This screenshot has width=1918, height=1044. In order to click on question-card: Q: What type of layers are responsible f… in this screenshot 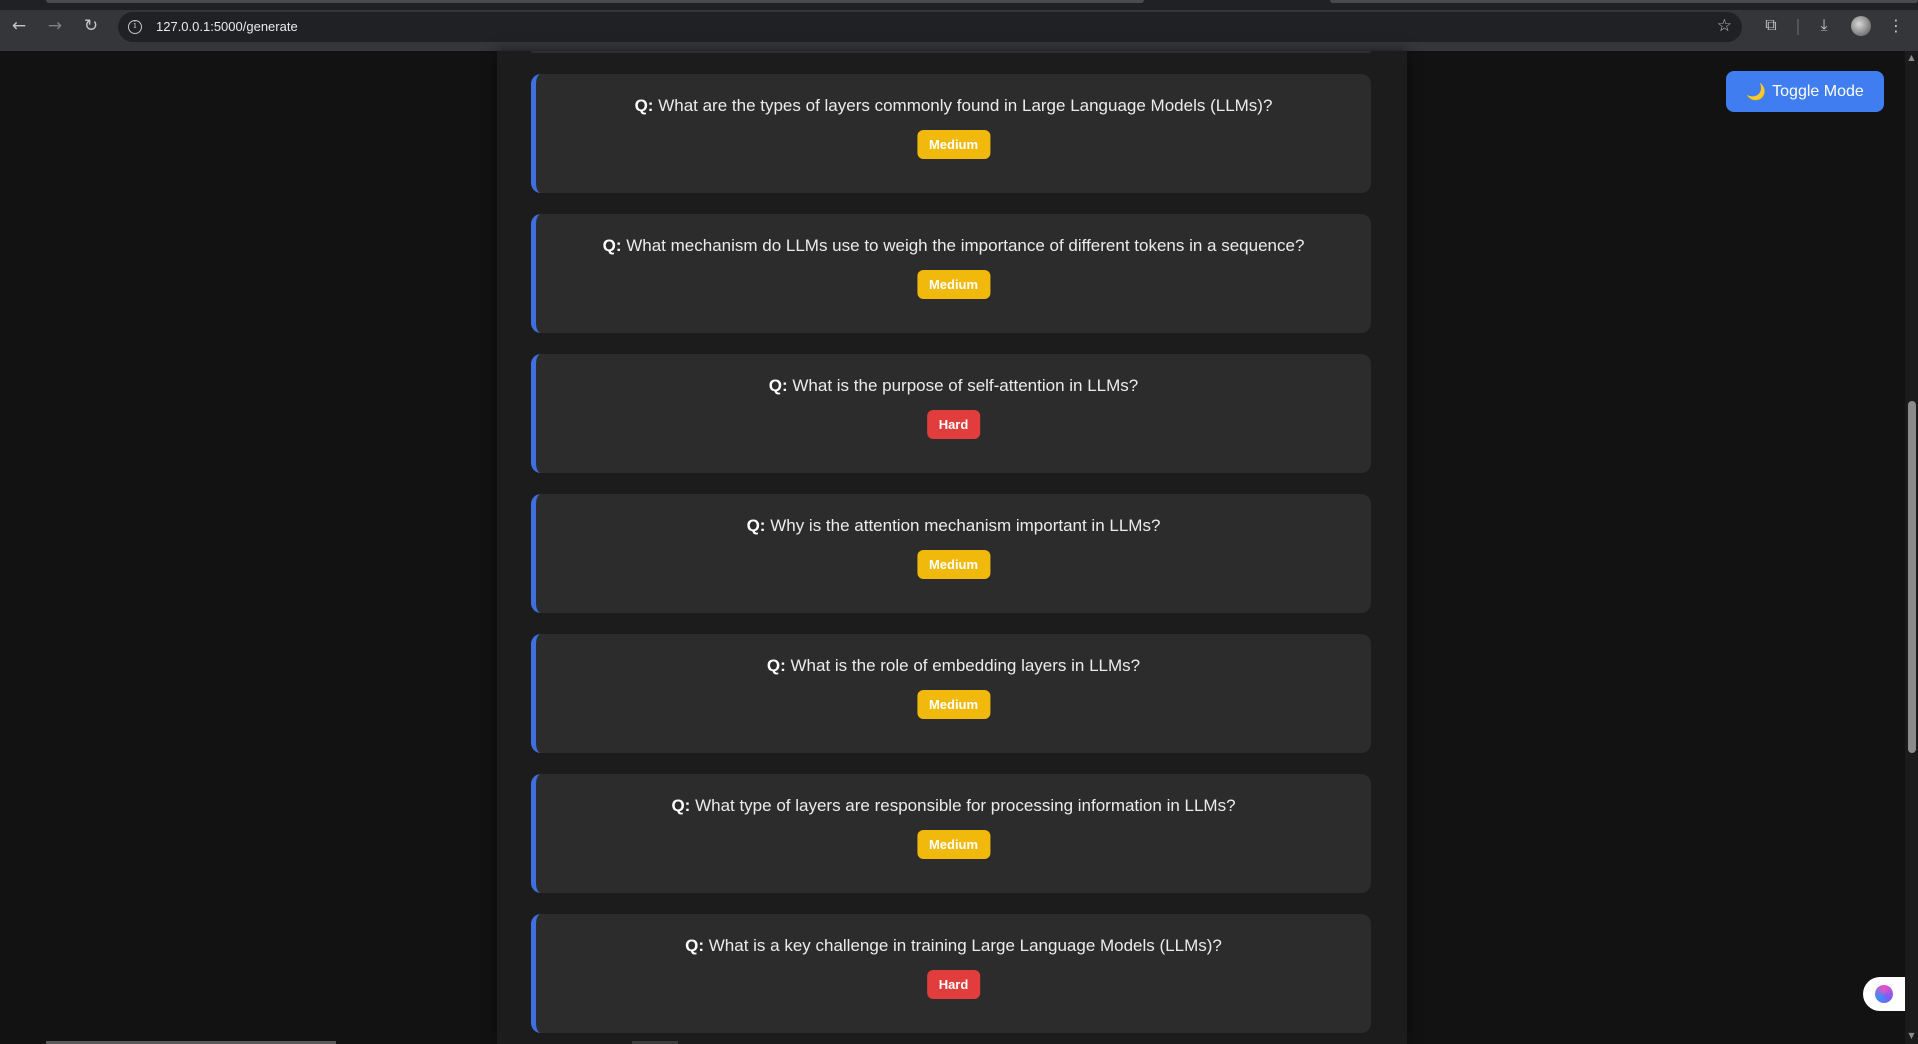, I will do `click(951, 833)`.